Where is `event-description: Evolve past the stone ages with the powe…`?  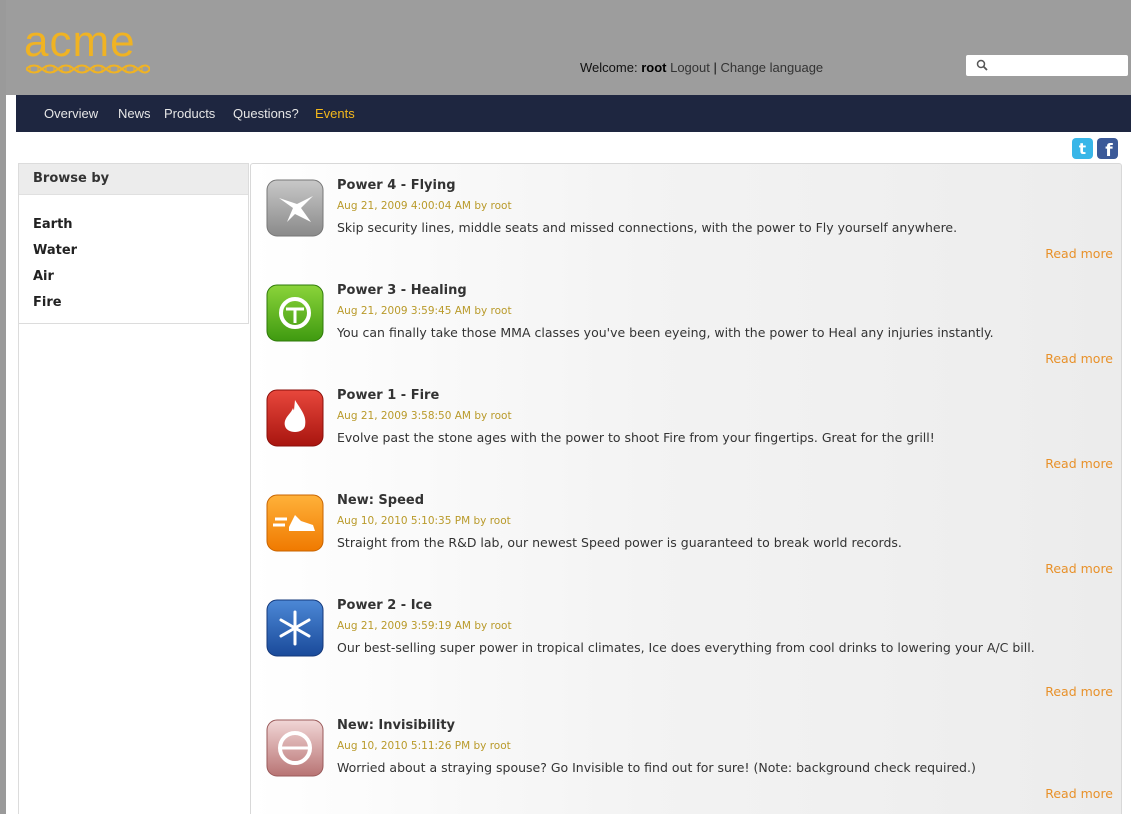 event-description: Evolve past the stone ages with the powe… is located at coordinates (636, 437).